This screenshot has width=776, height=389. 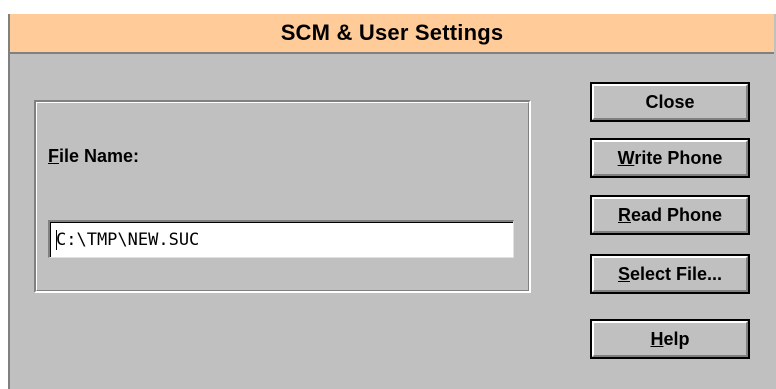 I want to click on dialog-left-border, so click(x=9, y=201).